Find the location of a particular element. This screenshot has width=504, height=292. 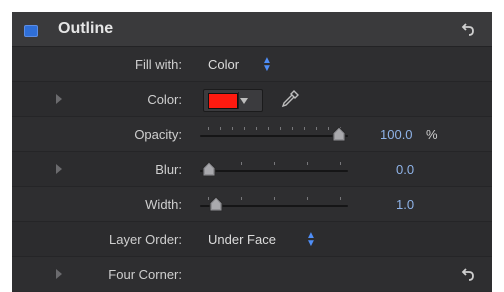

row-color: Color: is located at coordinates (252, 99).